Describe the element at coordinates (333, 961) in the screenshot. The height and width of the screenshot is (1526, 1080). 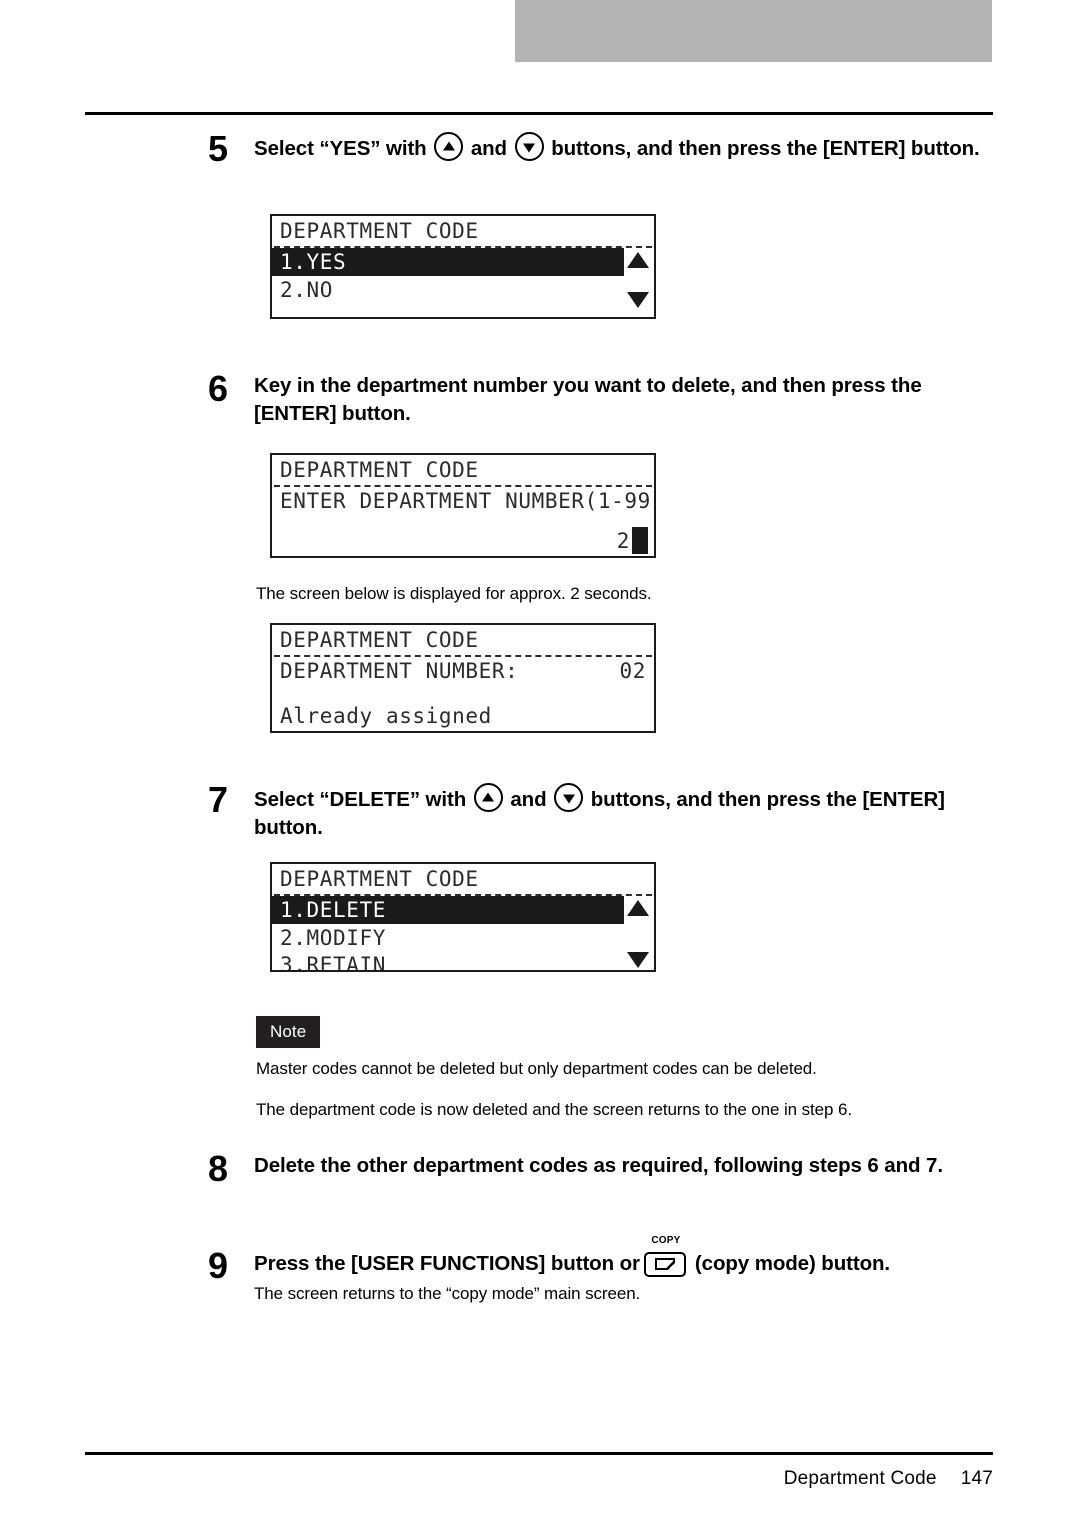
I see `lcd4-item-3: 3.RETAIN` at that location.